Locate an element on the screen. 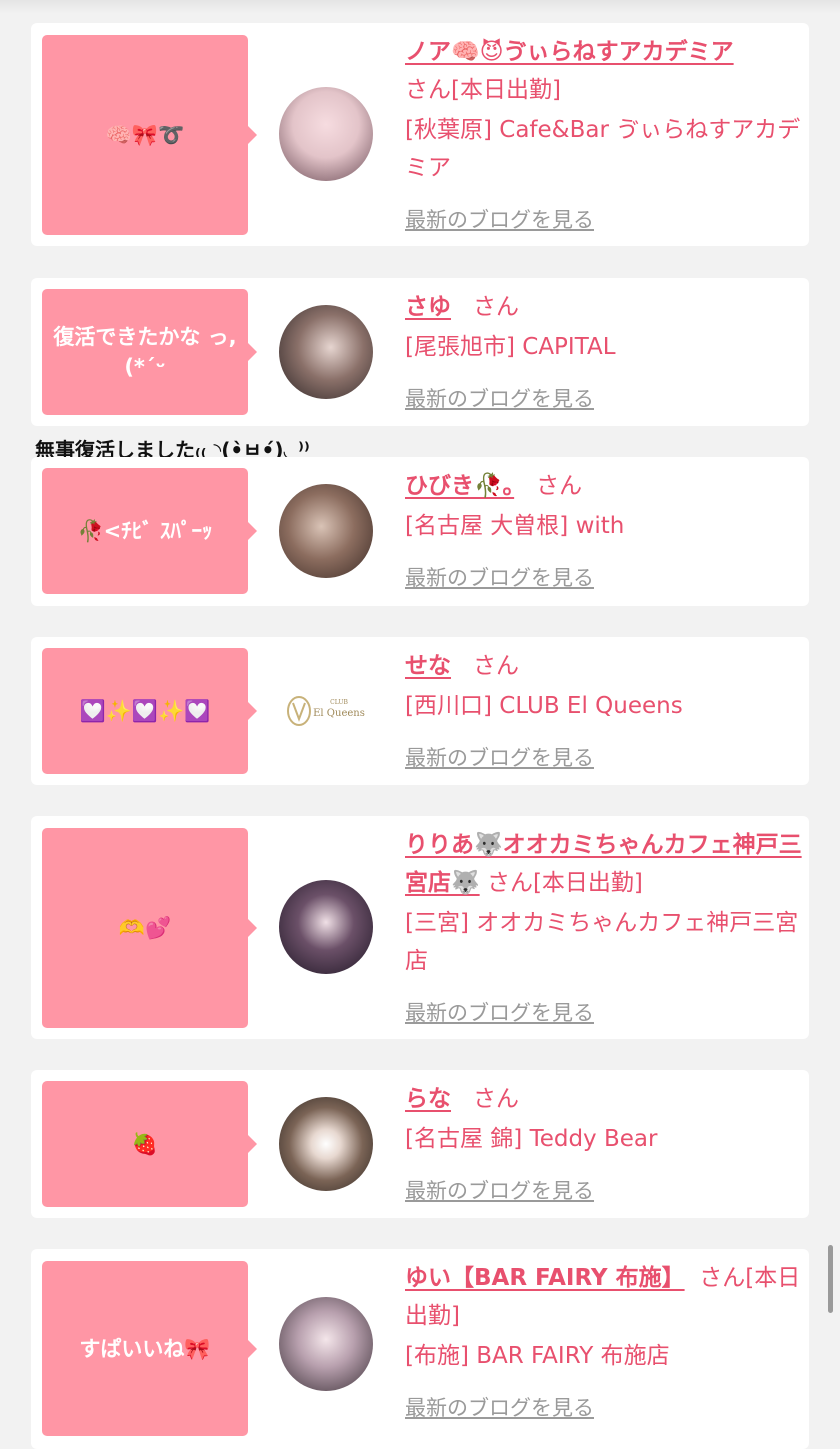 This screenshot has width=840, height=1449. shop-name: [尾張旭市] CAPITAL is located at coordinates (510, 347).